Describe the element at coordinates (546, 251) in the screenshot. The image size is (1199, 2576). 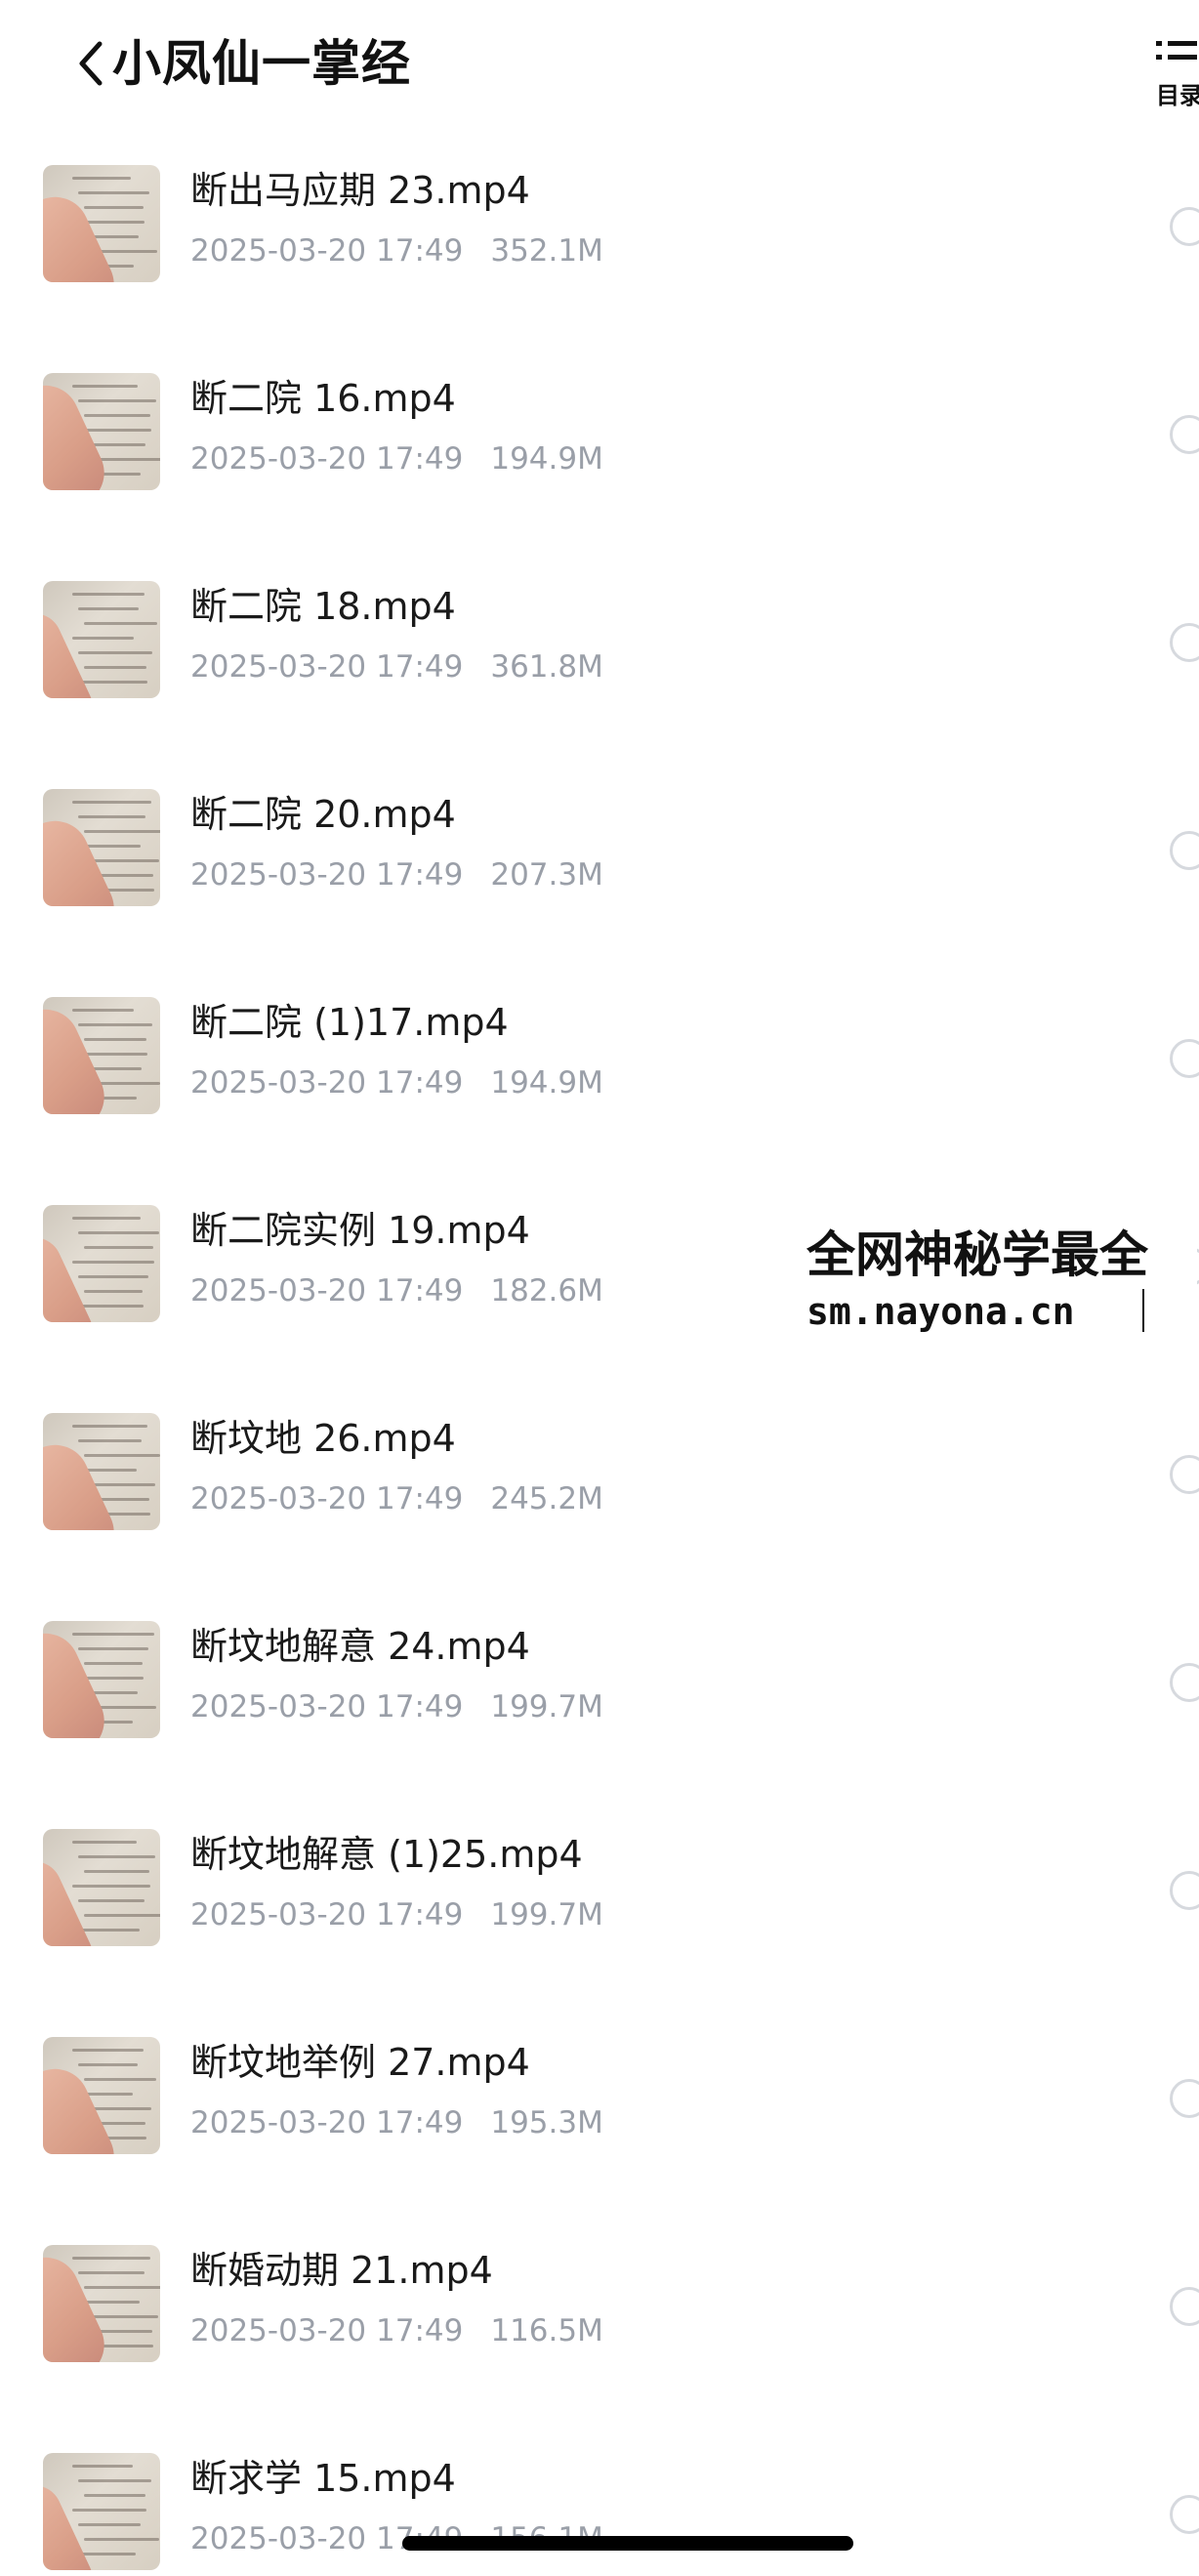
I see `file-size: 352.1M` at that location.